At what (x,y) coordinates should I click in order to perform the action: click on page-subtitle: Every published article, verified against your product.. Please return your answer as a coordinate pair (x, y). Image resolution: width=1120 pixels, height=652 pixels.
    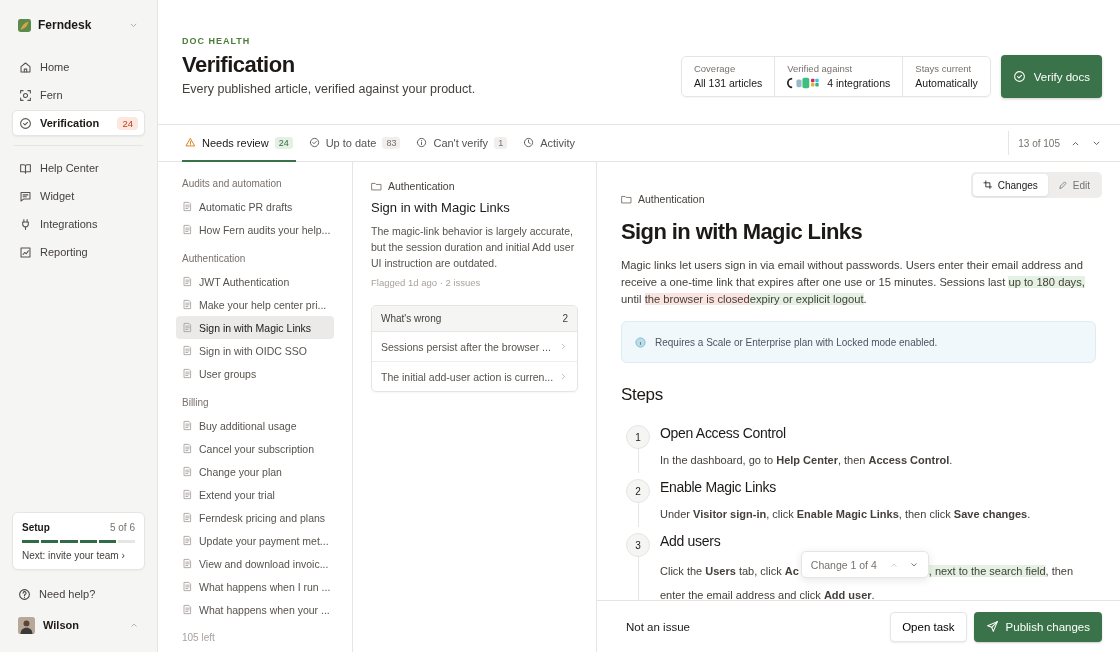
    Looking at the image, I should click on (329, 89).